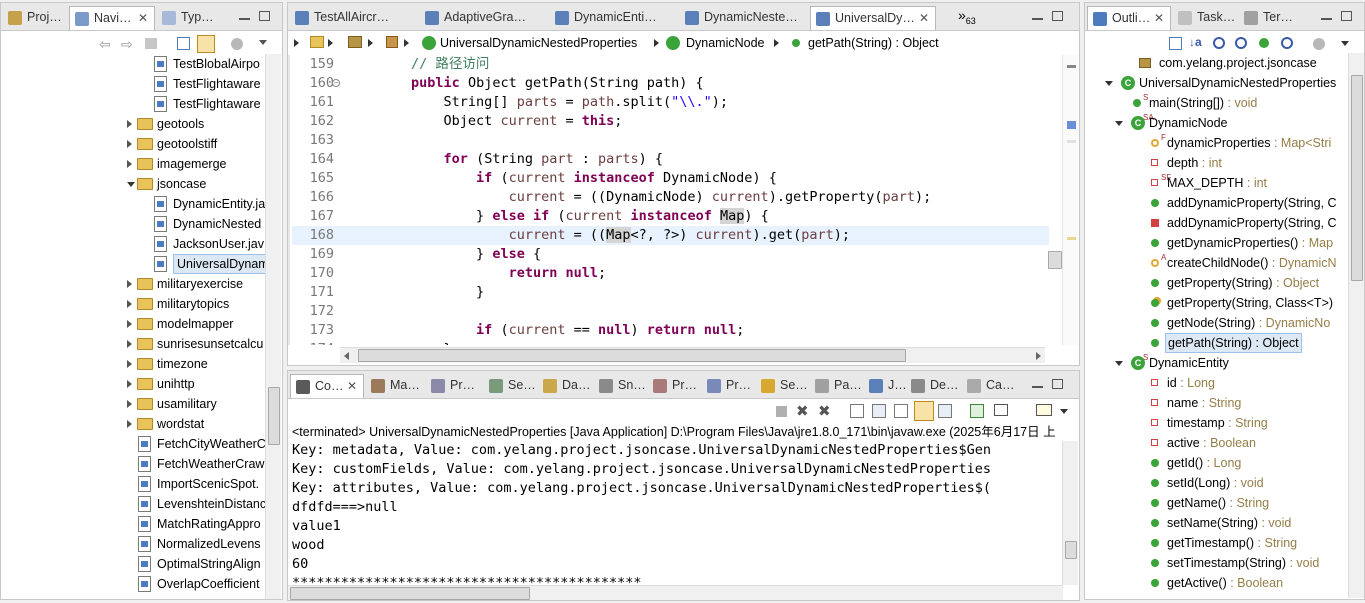 This screenshot has width=1365, height=603. I want to click on editor-minimize-button, so click(1037, 18).